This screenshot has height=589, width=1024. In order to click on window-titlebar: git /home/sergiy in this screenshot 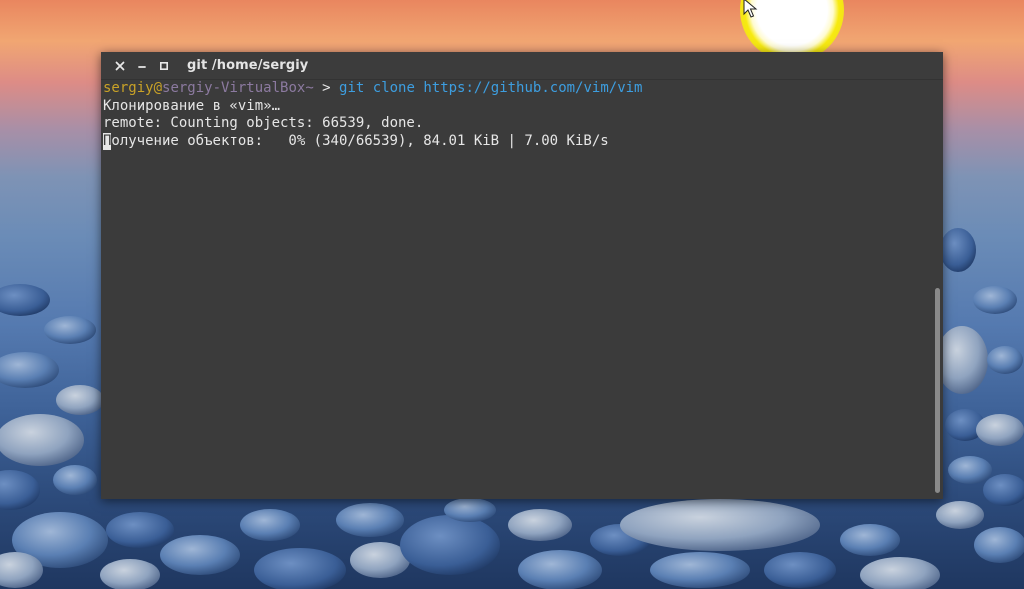, I will do `click(522, 66)`.